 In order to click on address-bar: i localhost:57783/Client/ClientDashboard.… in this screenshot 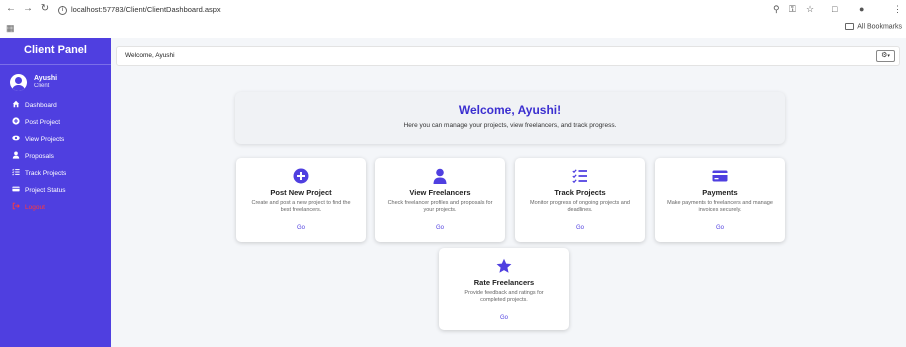, I will do `click(438, 9)`.